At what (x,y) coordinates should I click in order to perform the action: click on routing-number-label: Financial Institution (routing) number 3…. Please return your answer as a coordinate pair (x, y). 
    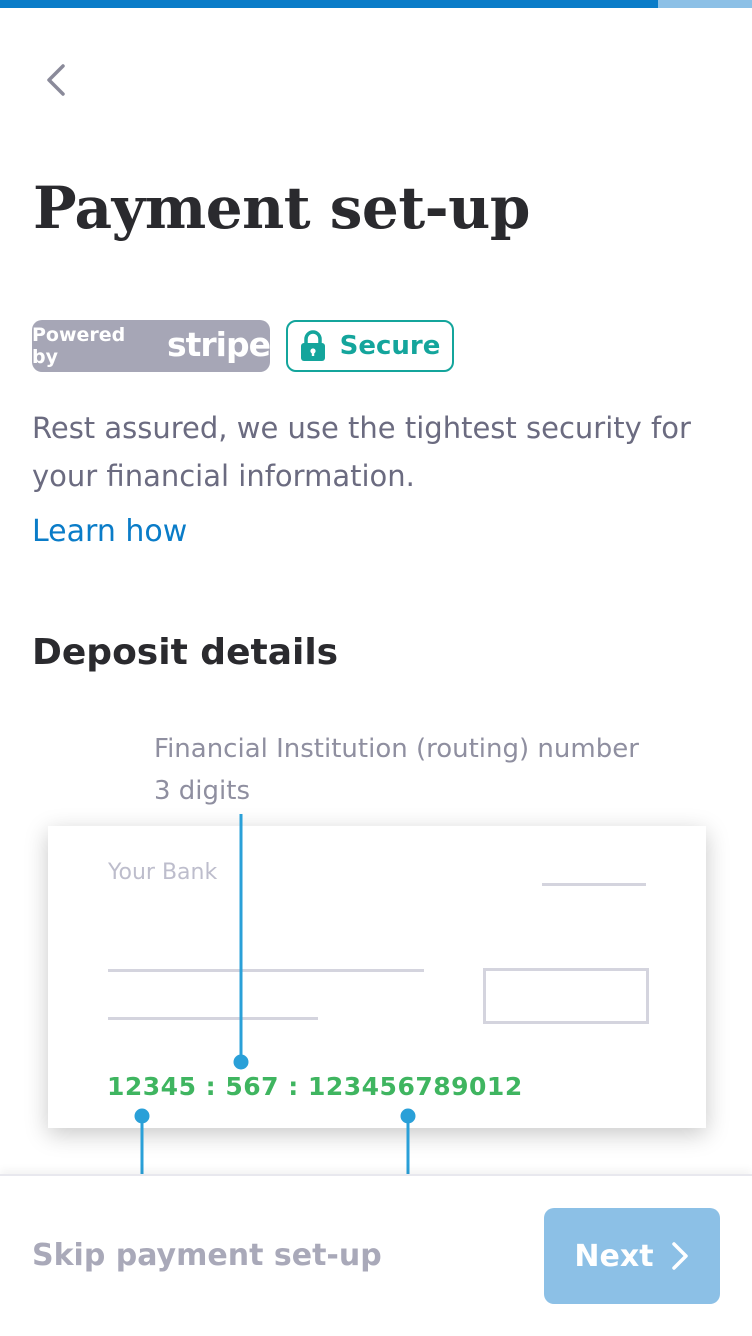
    Looking at the image, I should click on (439, 770).